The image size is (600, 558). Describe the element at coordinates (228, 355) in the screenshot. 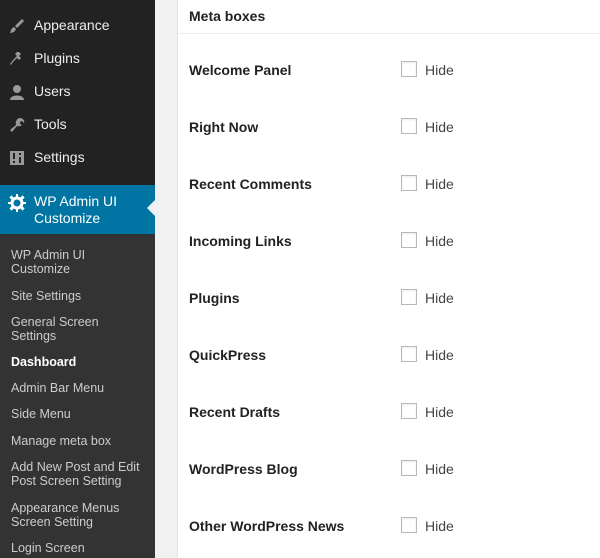

I see `row-label: QuickPress` at that location.